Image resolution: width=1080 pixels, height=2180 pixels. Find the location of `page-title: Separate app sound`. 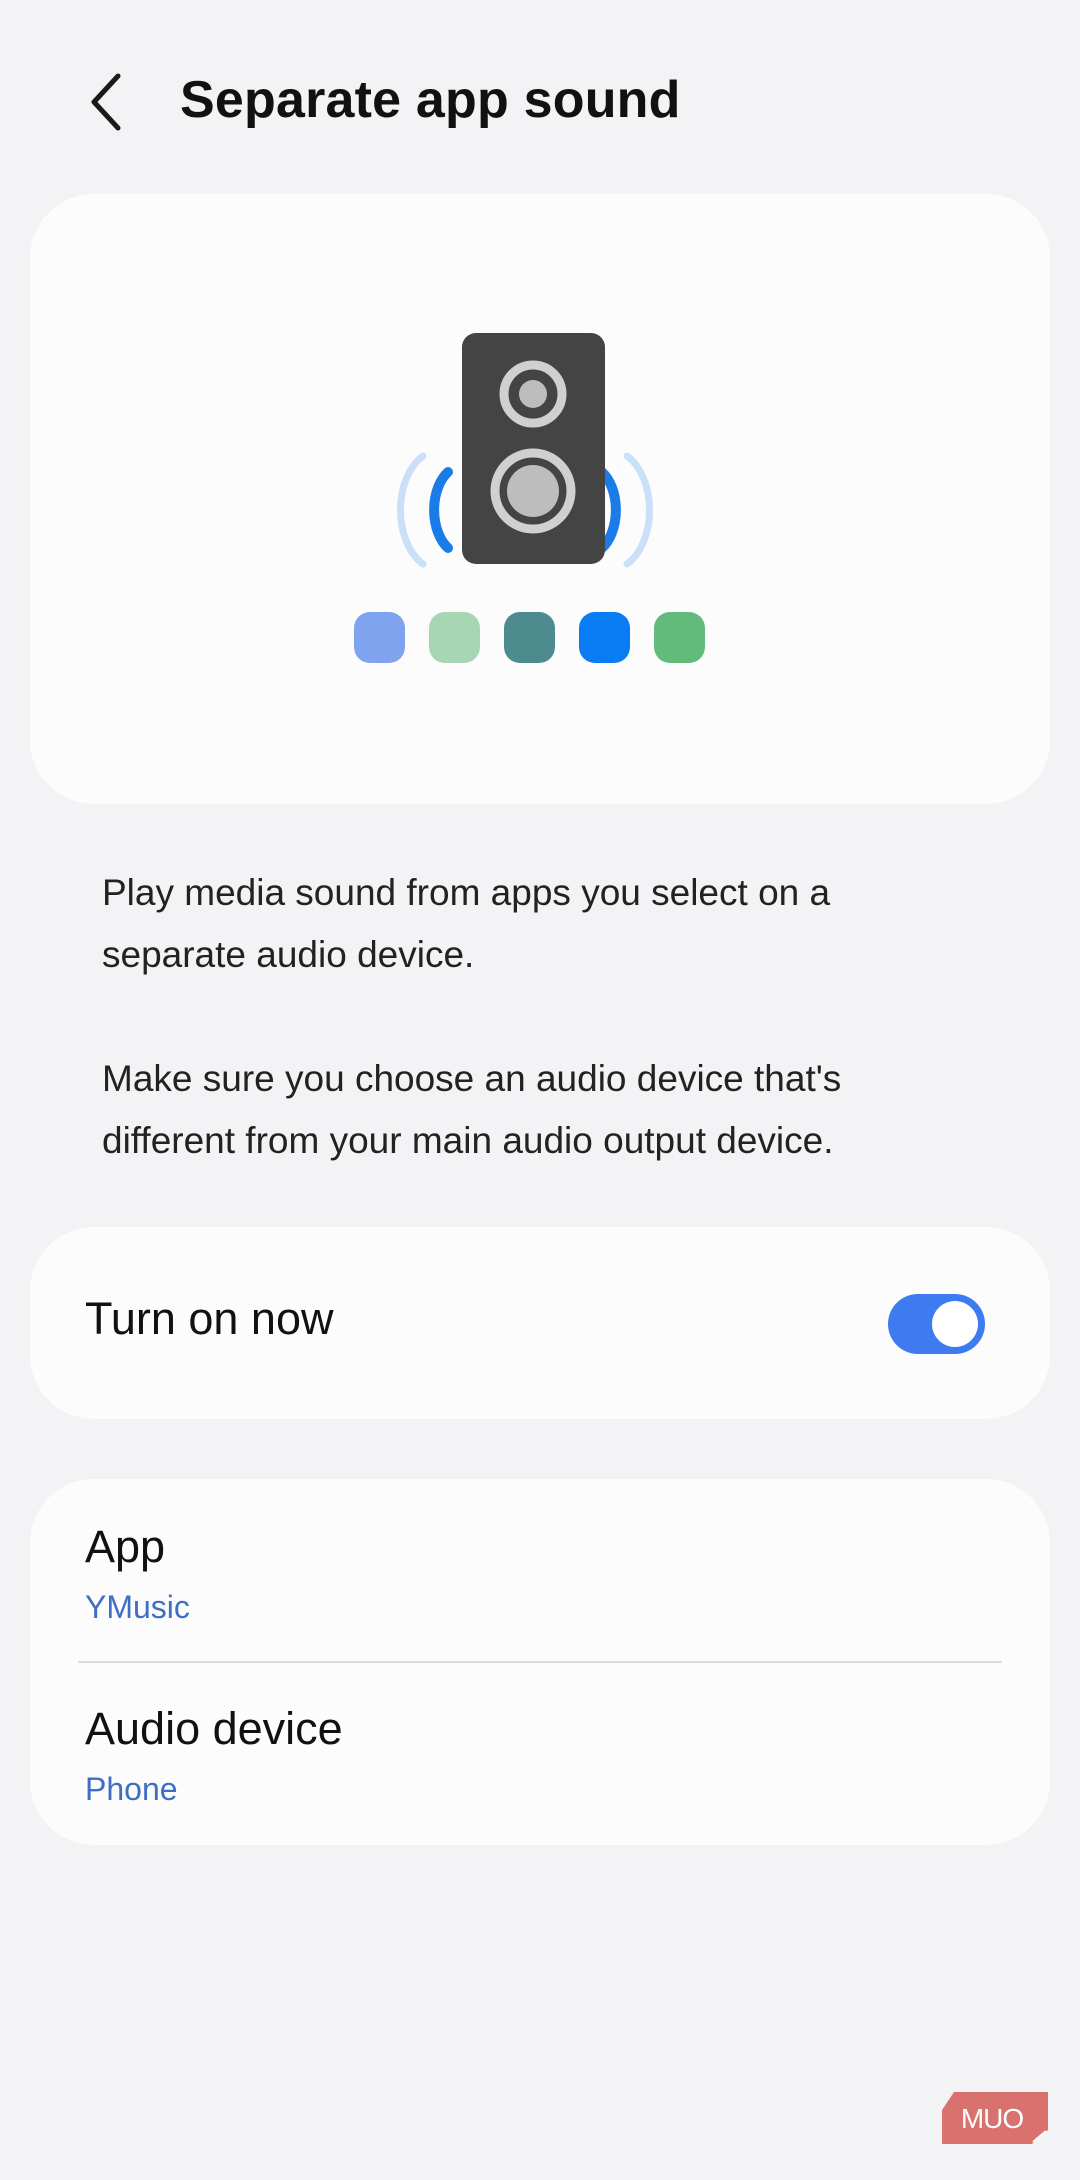

page-title: Separate app sound is located at coordinates (430, 100).